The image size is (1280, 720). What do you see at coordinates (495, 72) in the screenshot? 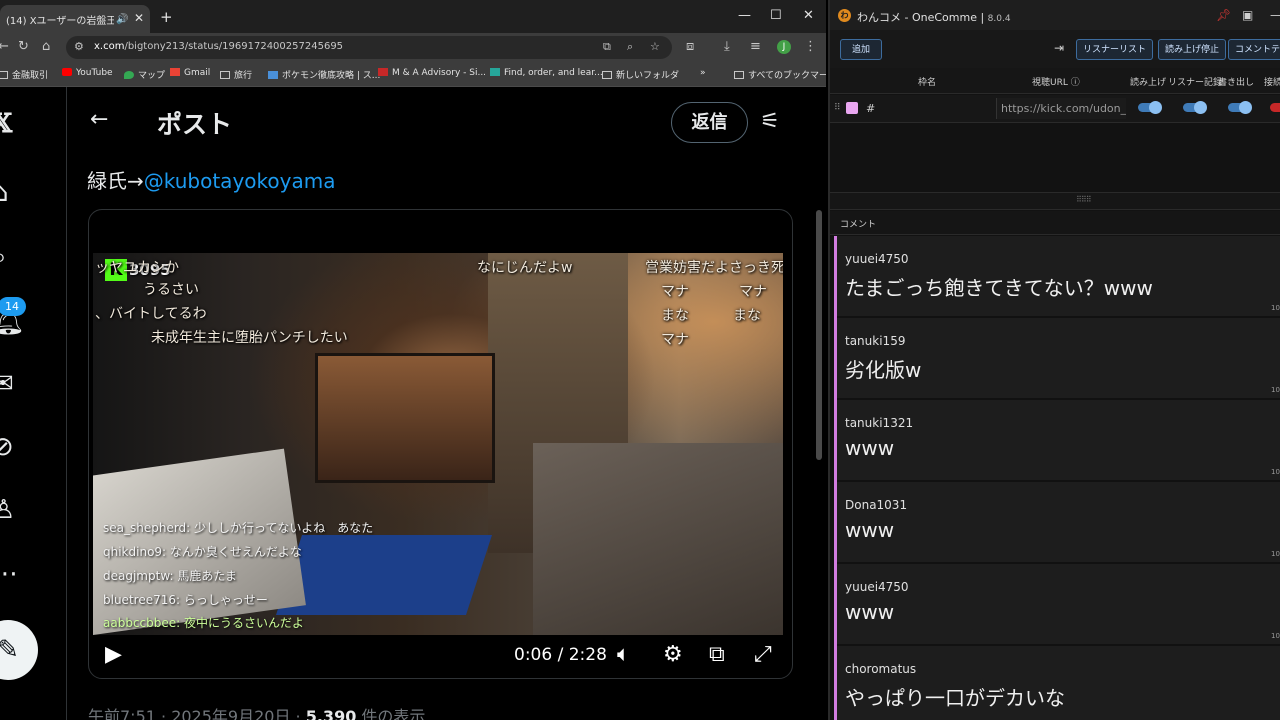
I see `site-icon` at bounding box center [495, 72].